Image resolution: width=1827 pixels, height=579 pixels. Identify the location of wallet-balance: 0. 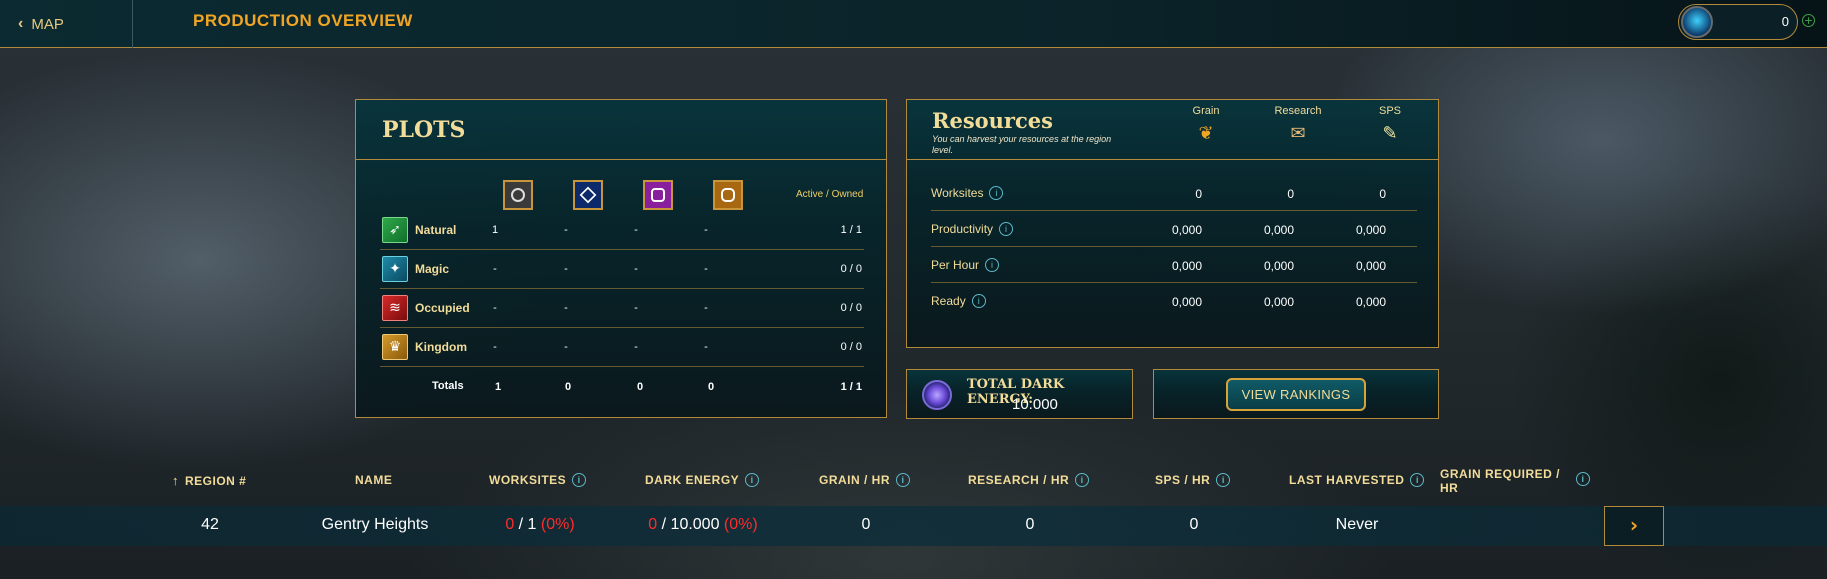
(1738, 22).